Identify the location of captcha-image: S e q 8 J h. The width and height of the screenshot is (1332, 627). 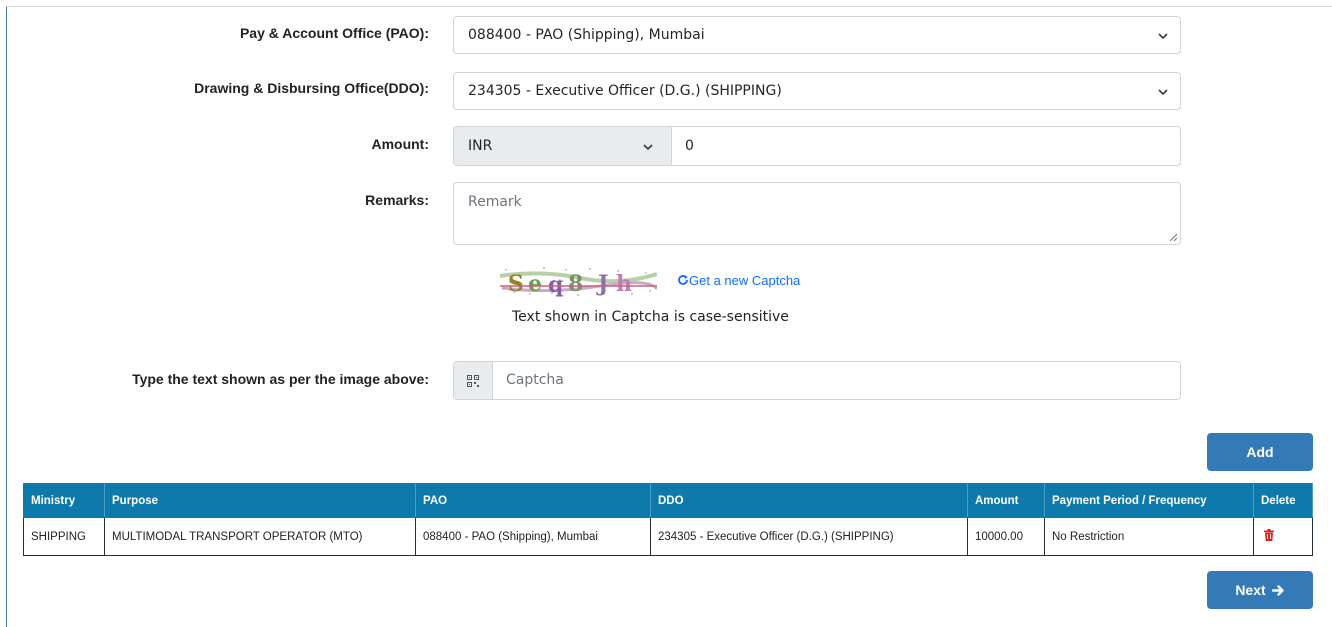
(579, 281).